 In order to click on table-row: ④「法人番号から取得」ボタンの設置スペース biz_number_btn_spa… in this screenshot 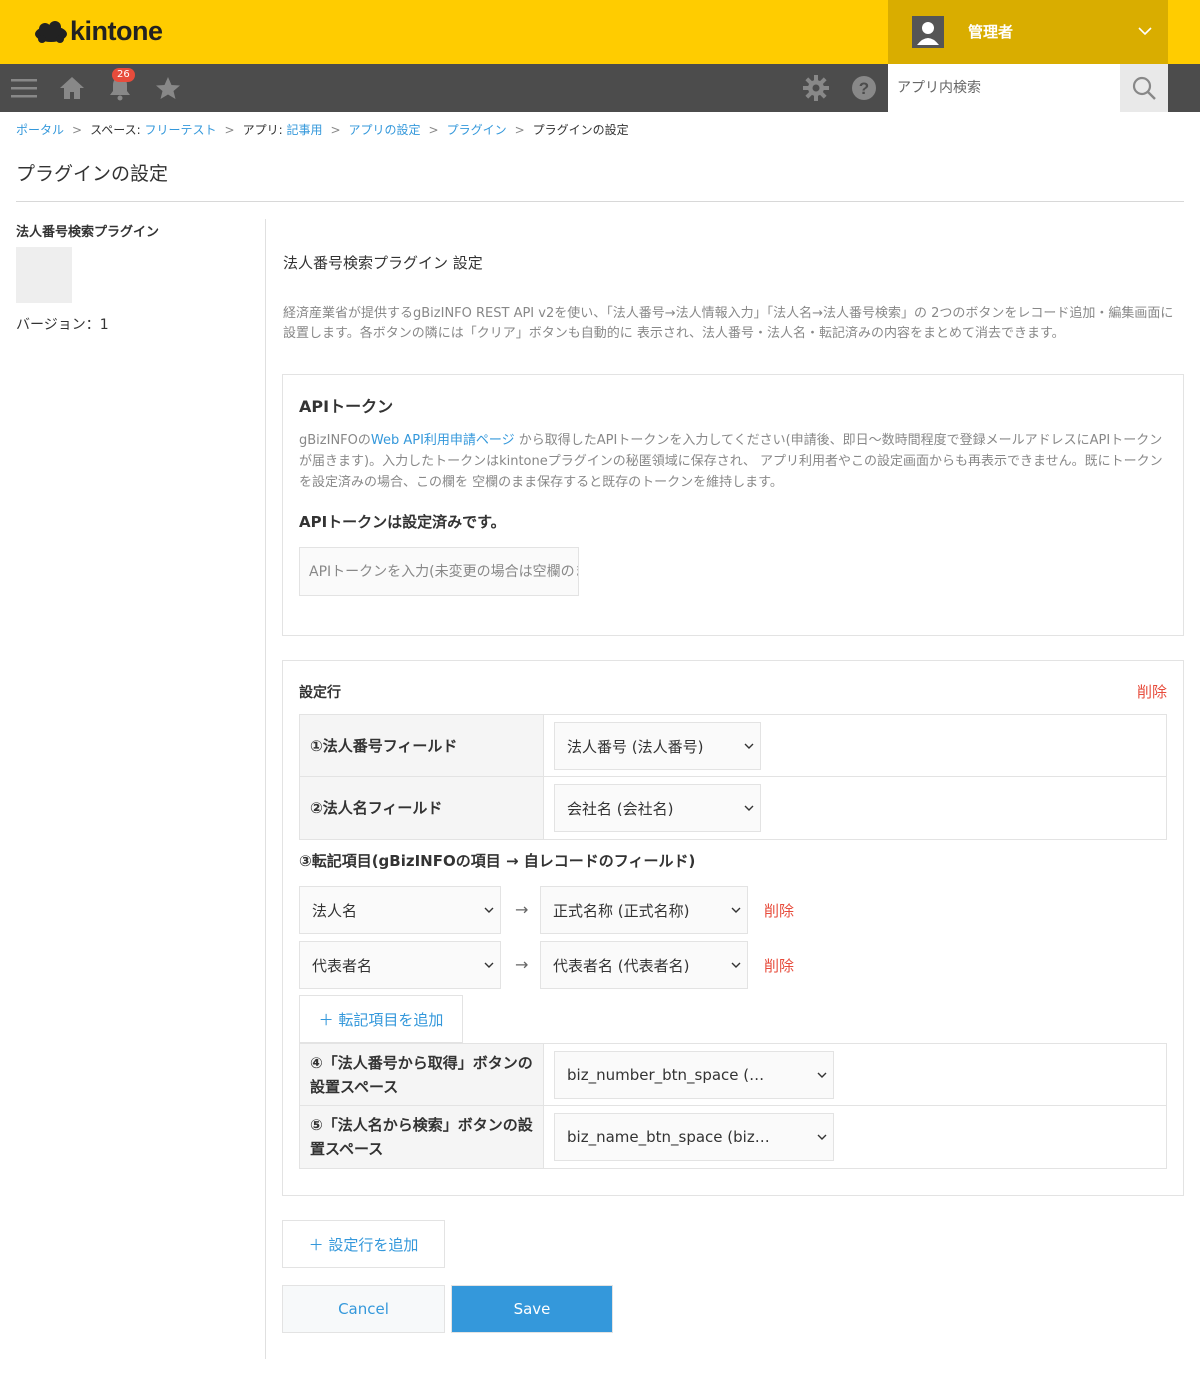, I will do `click(733, 1075)`.